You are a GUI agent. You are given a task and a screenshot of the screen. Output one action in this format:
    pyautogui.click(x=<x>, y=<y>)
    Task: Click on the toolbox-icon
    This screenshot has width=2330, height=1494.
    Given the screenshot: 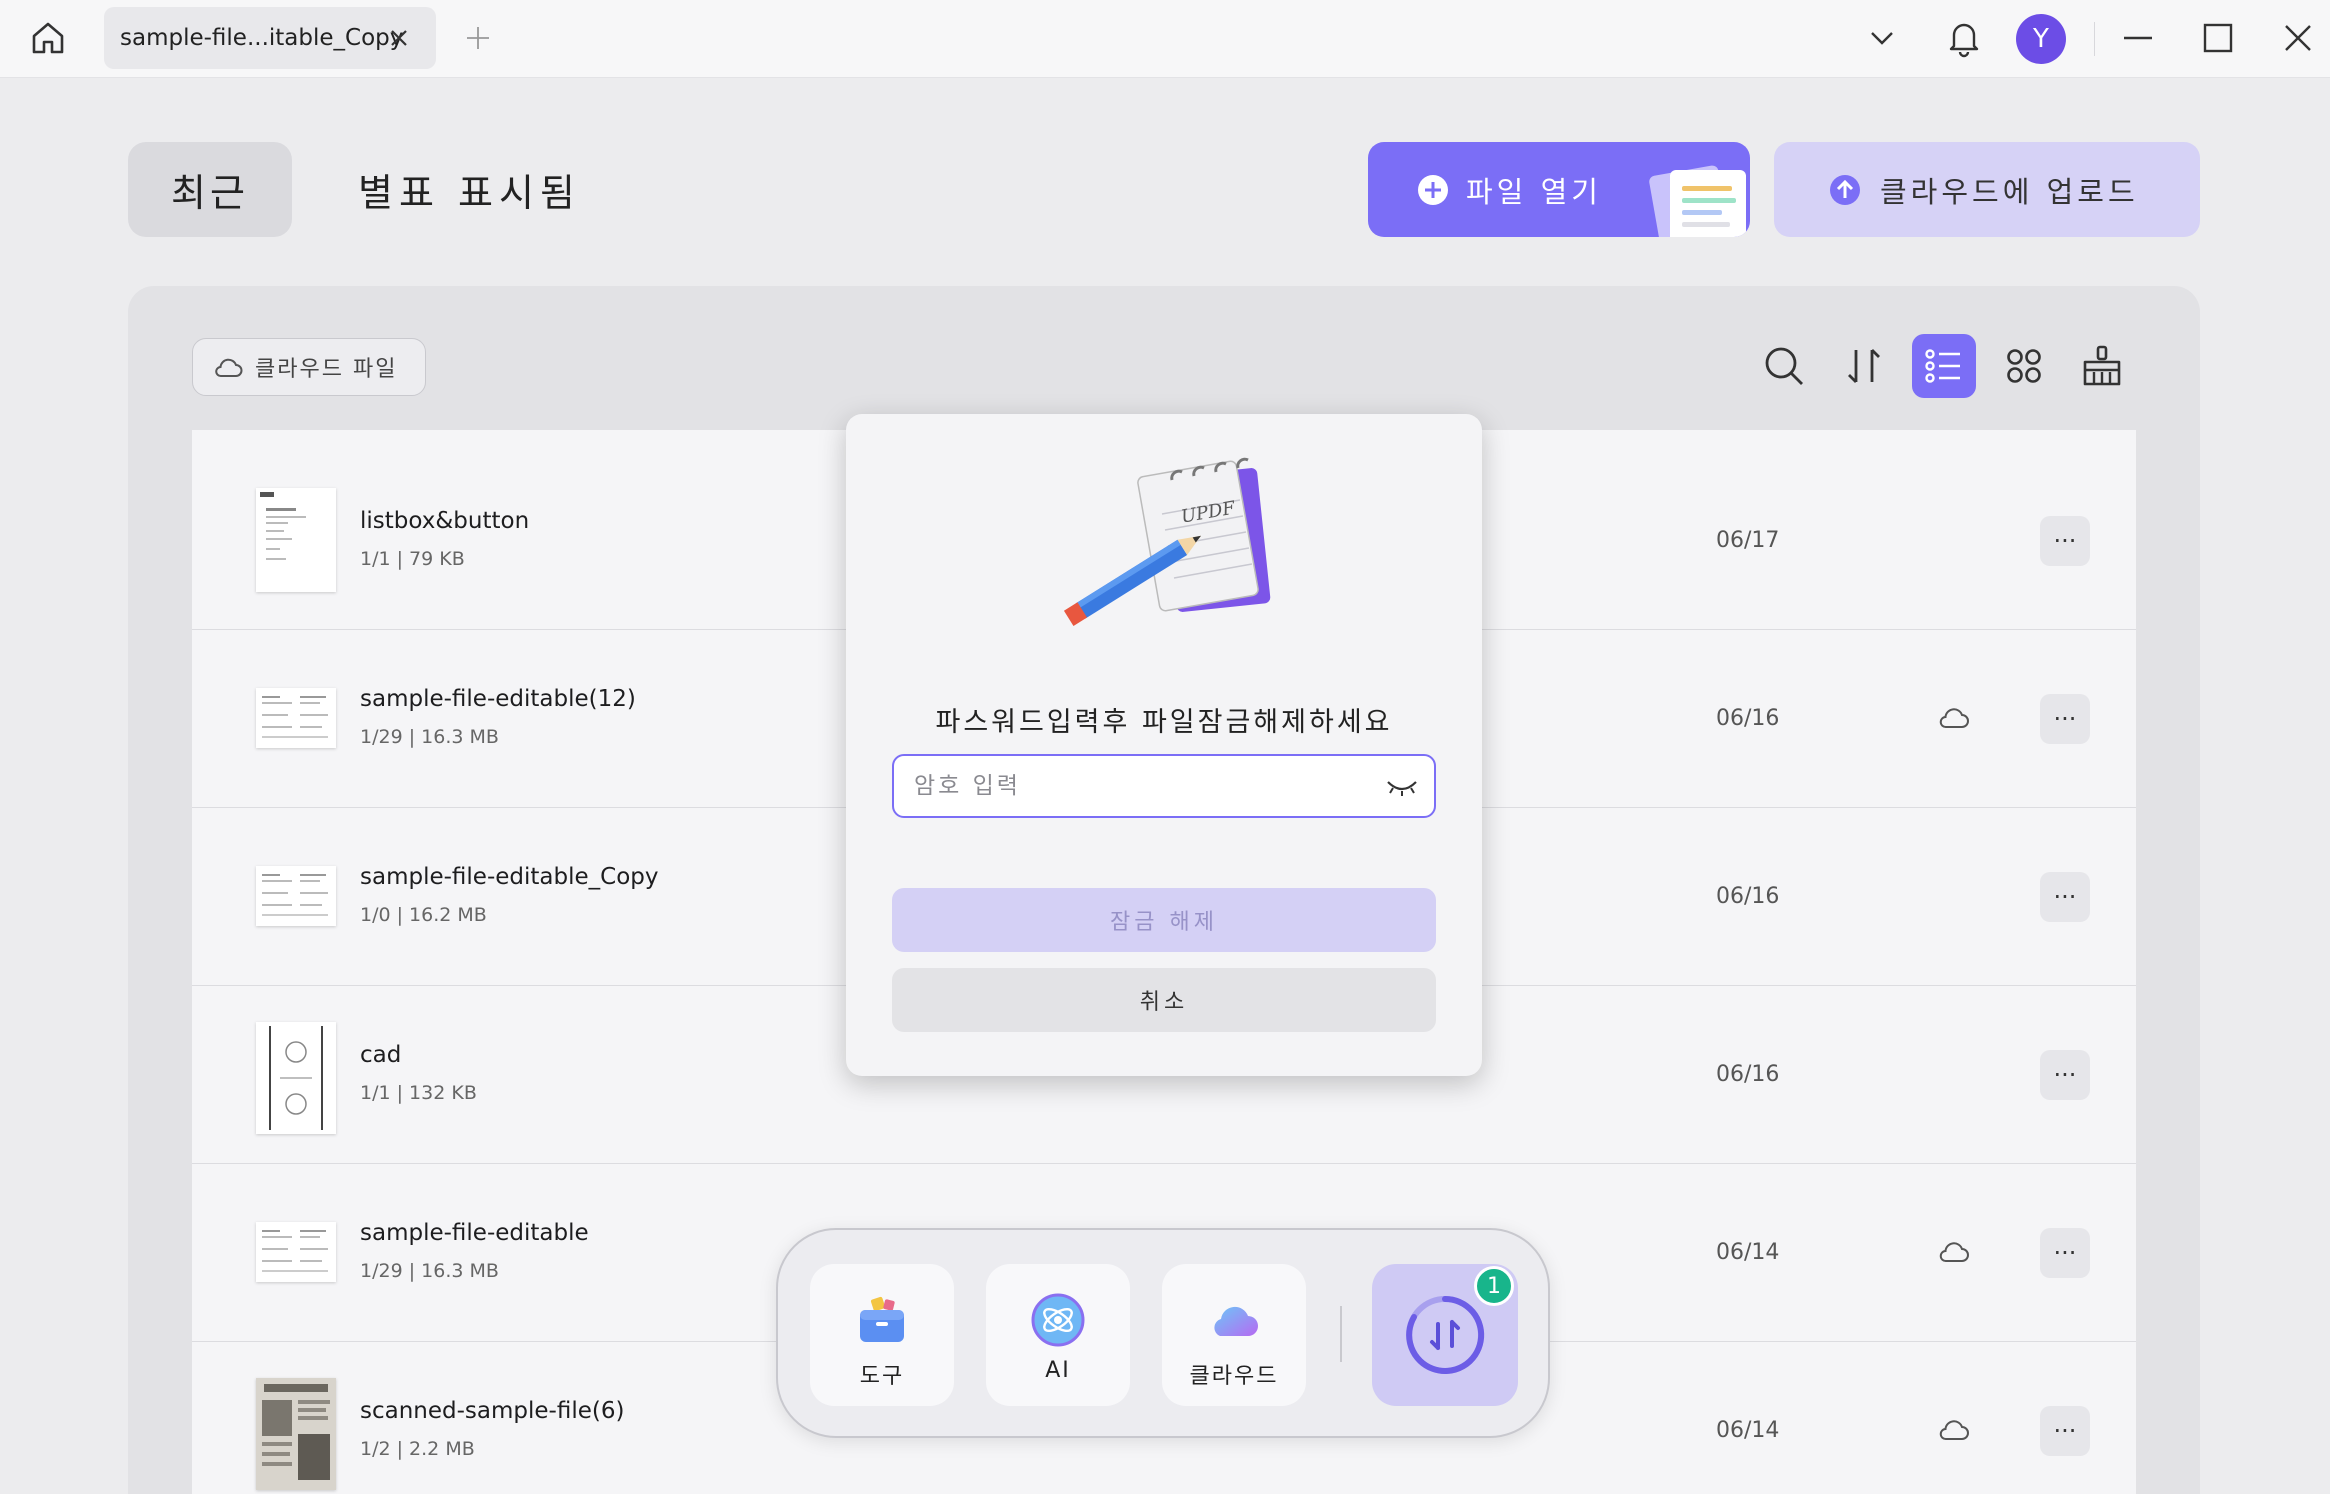 What is the action you would take?
    pyautogui.click(x=882, y=1319)
    